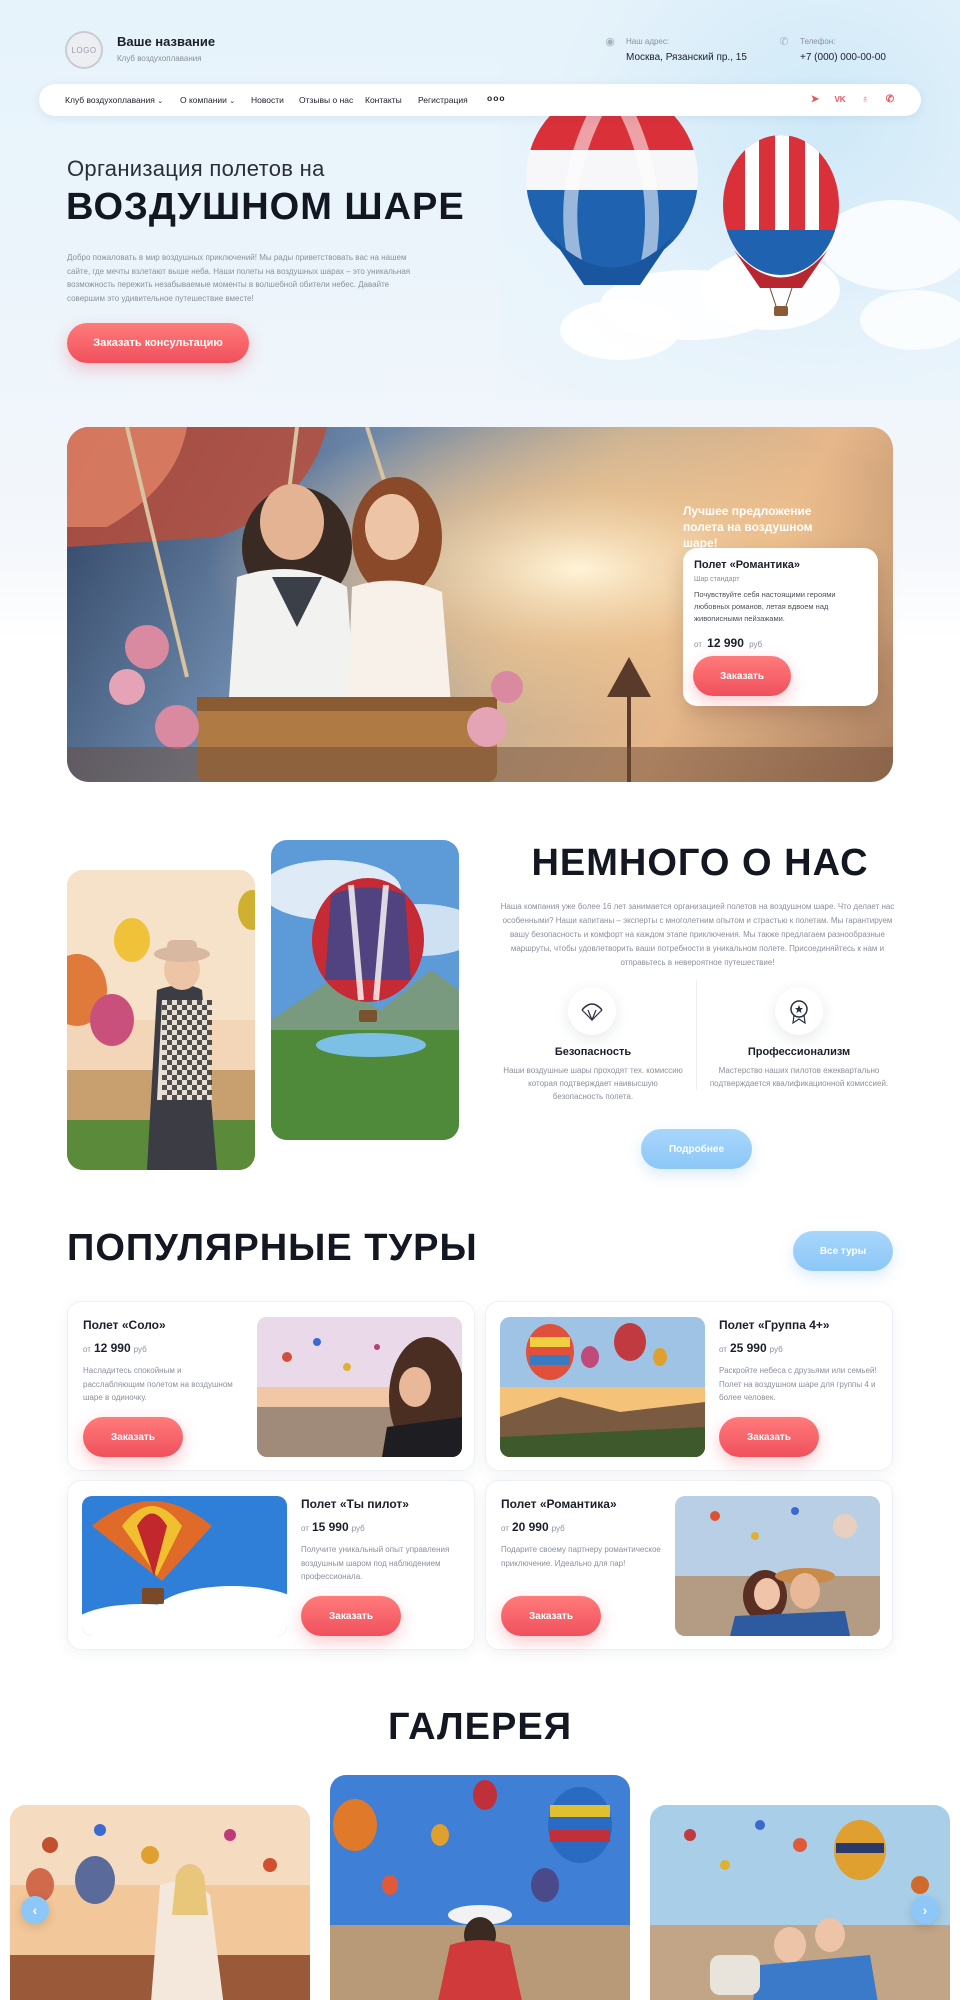 The width and height of the screenshot is (960, 2000). Describe the element at coordinates (559, 1504) in the screenshot. I see `tour-name: Полет «Романтика»` at that location.